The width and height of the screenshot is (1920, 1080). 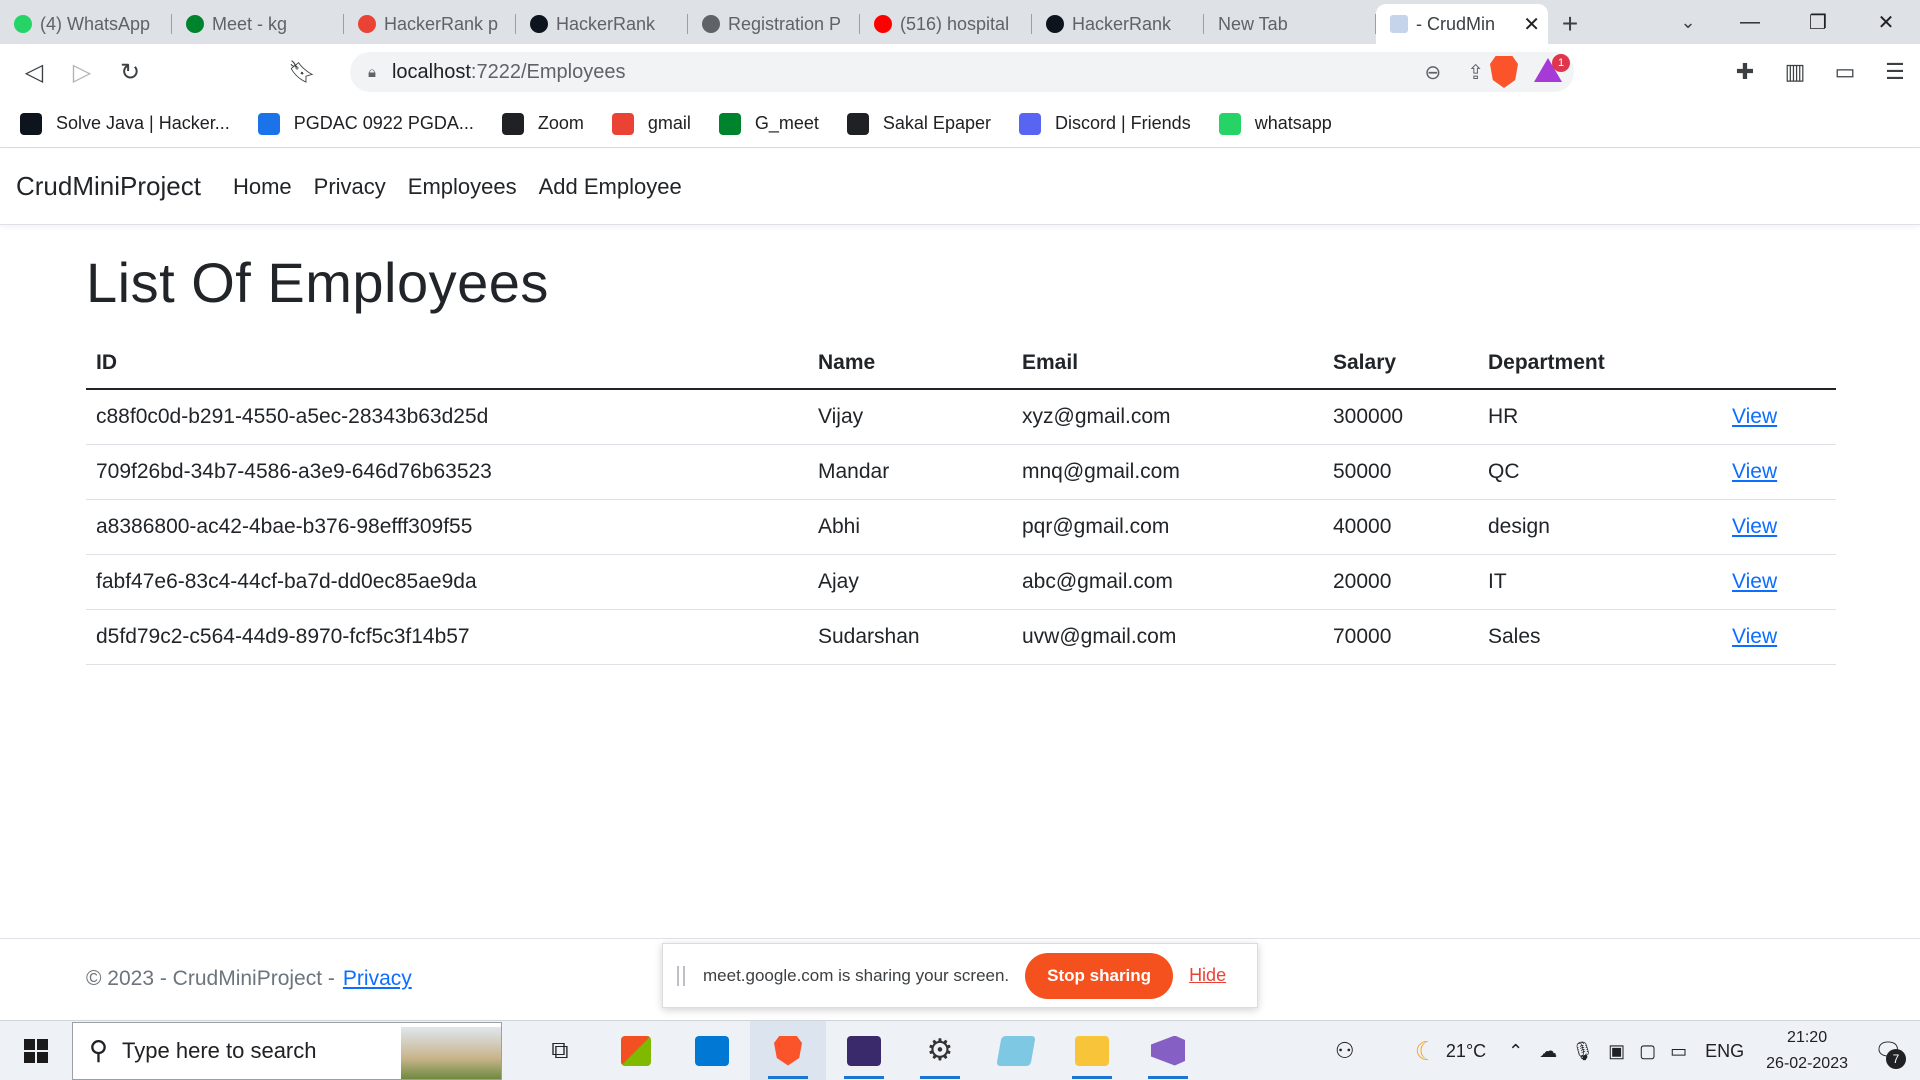 What do you see at coordinates (86, 24) in the screenshot?
I see `tab-0: (4) WhatsApp` at bounding box center [86, 24].